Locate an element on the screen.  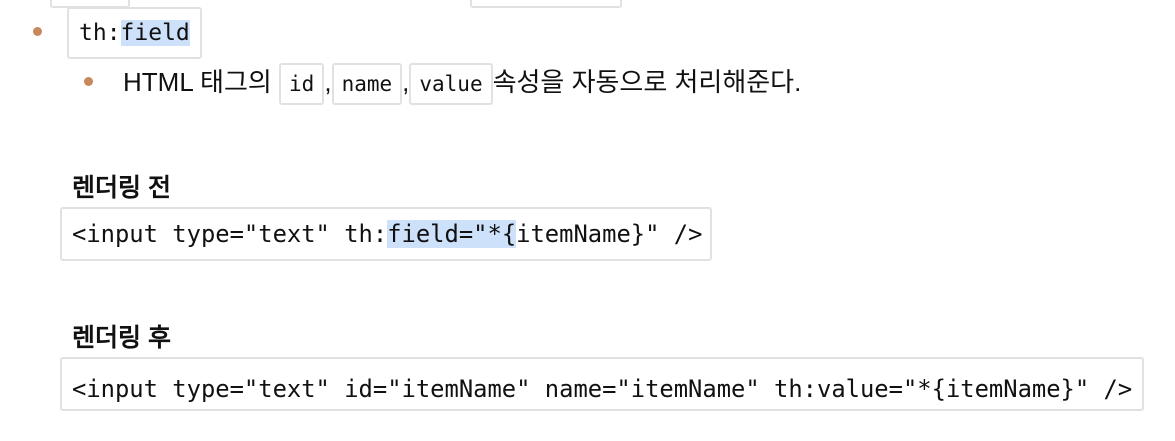
heading-before-rendering: 렌더링 전 is located at coordinates (121, 188).